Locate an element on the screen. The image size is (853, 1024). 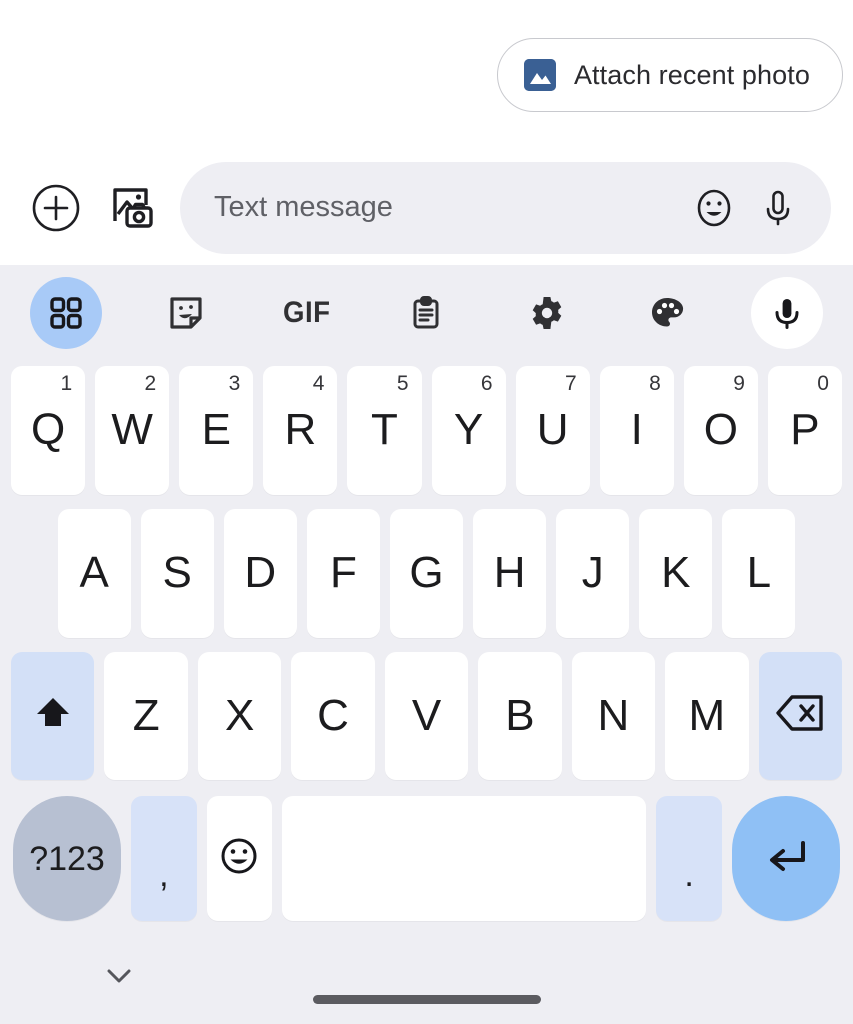
shift-key is located at coordinates (53, 716).